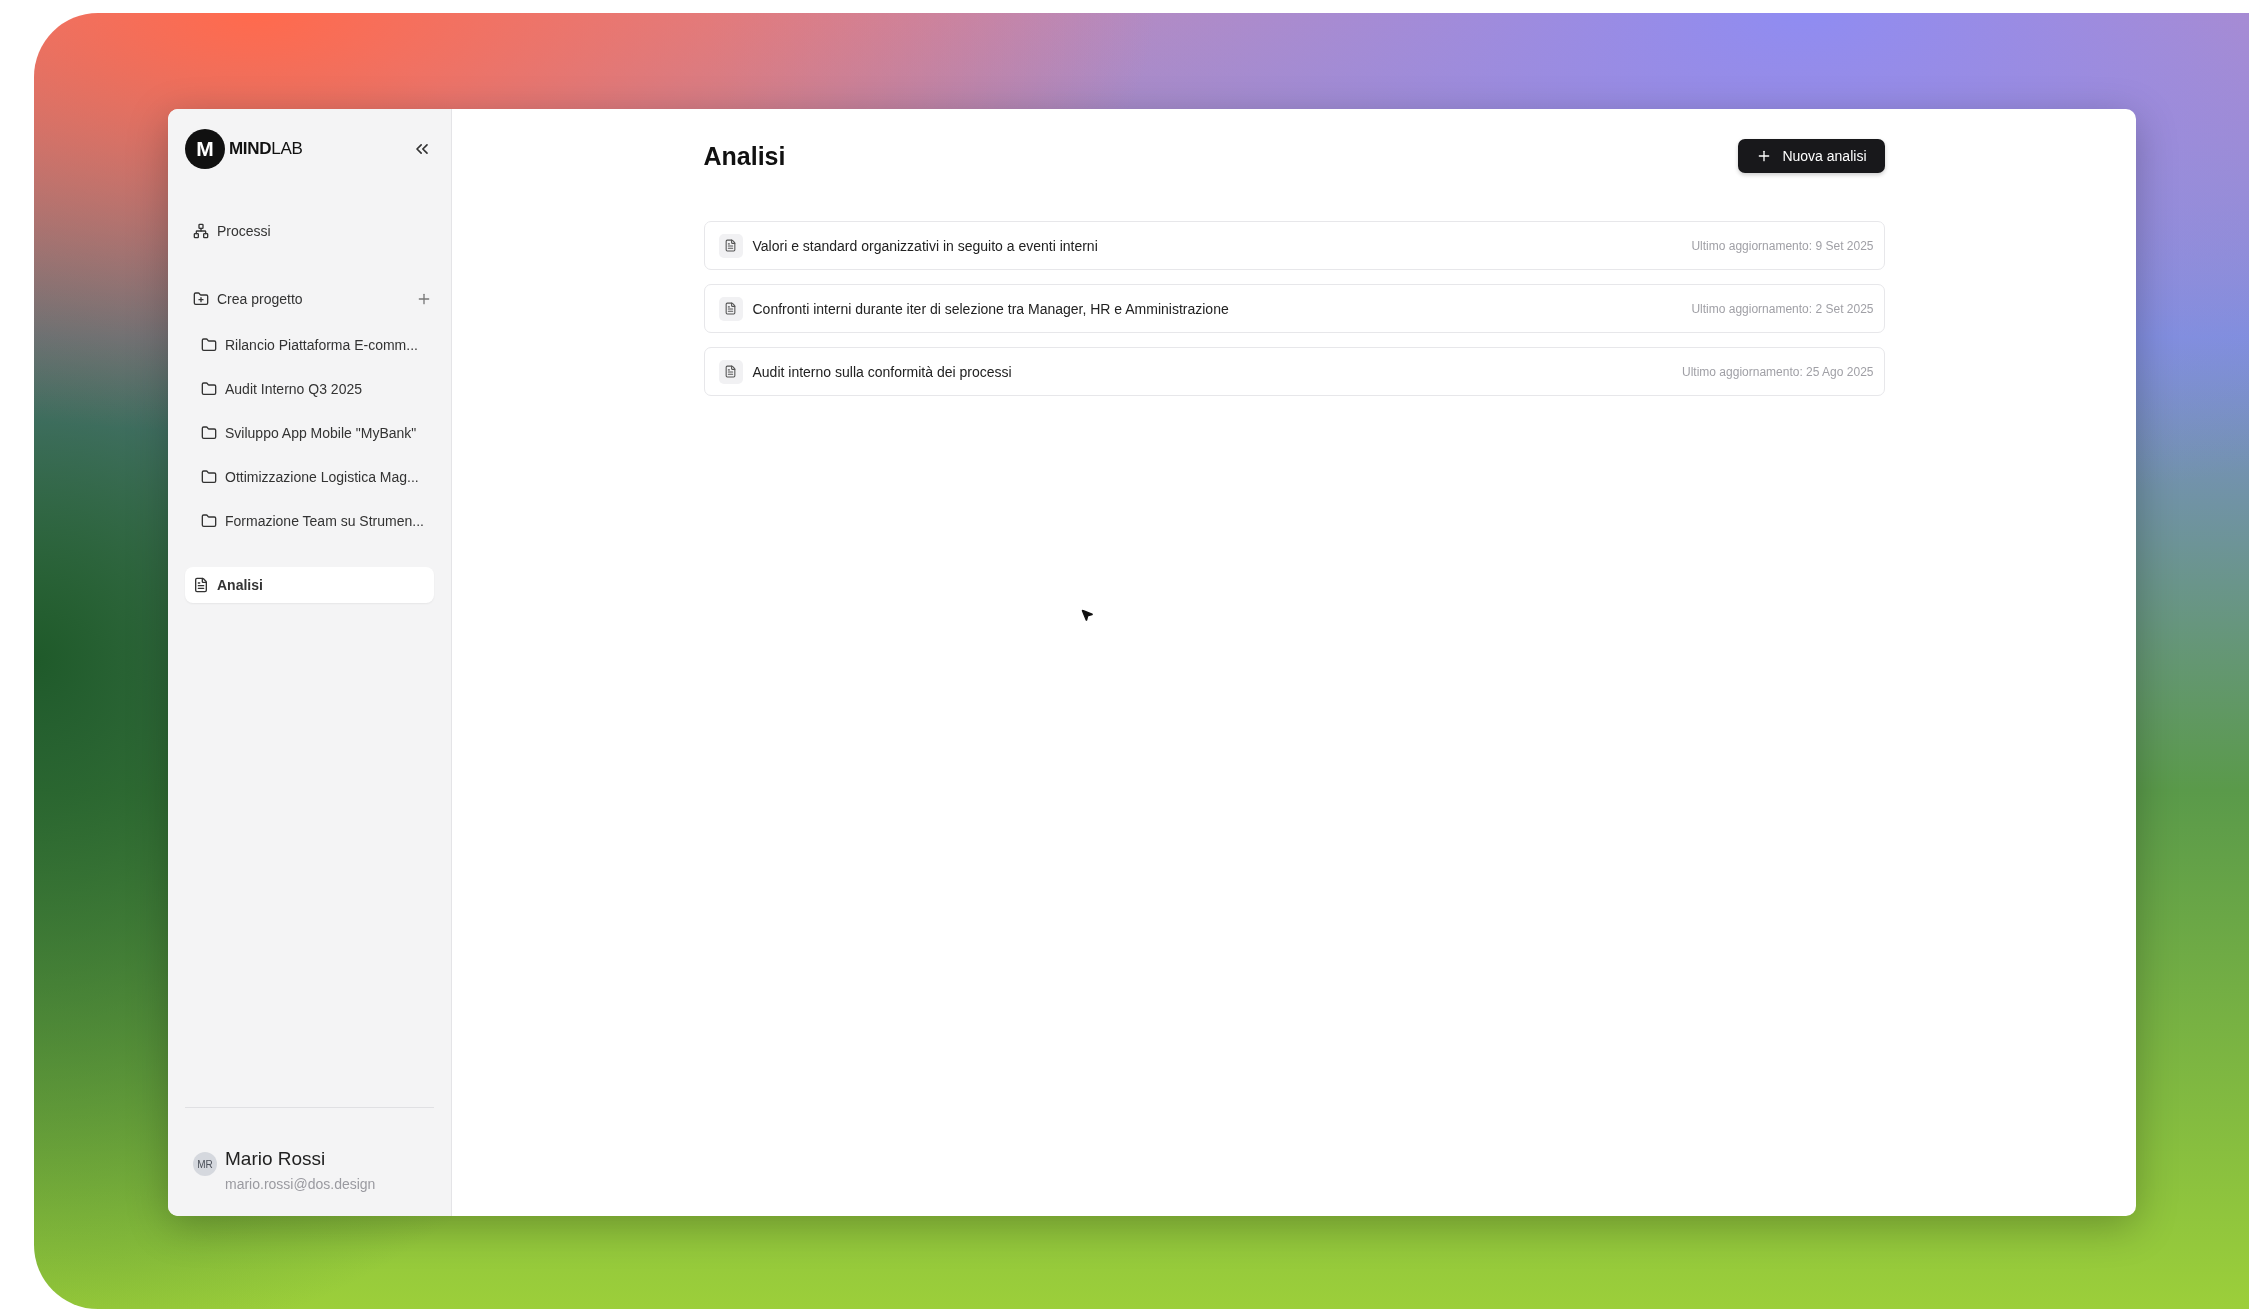 The height and width of the screenshot is (1309, 2249). I want to click on project-item: Sviluppo App Mobile "MyBank", so click(309, 433).